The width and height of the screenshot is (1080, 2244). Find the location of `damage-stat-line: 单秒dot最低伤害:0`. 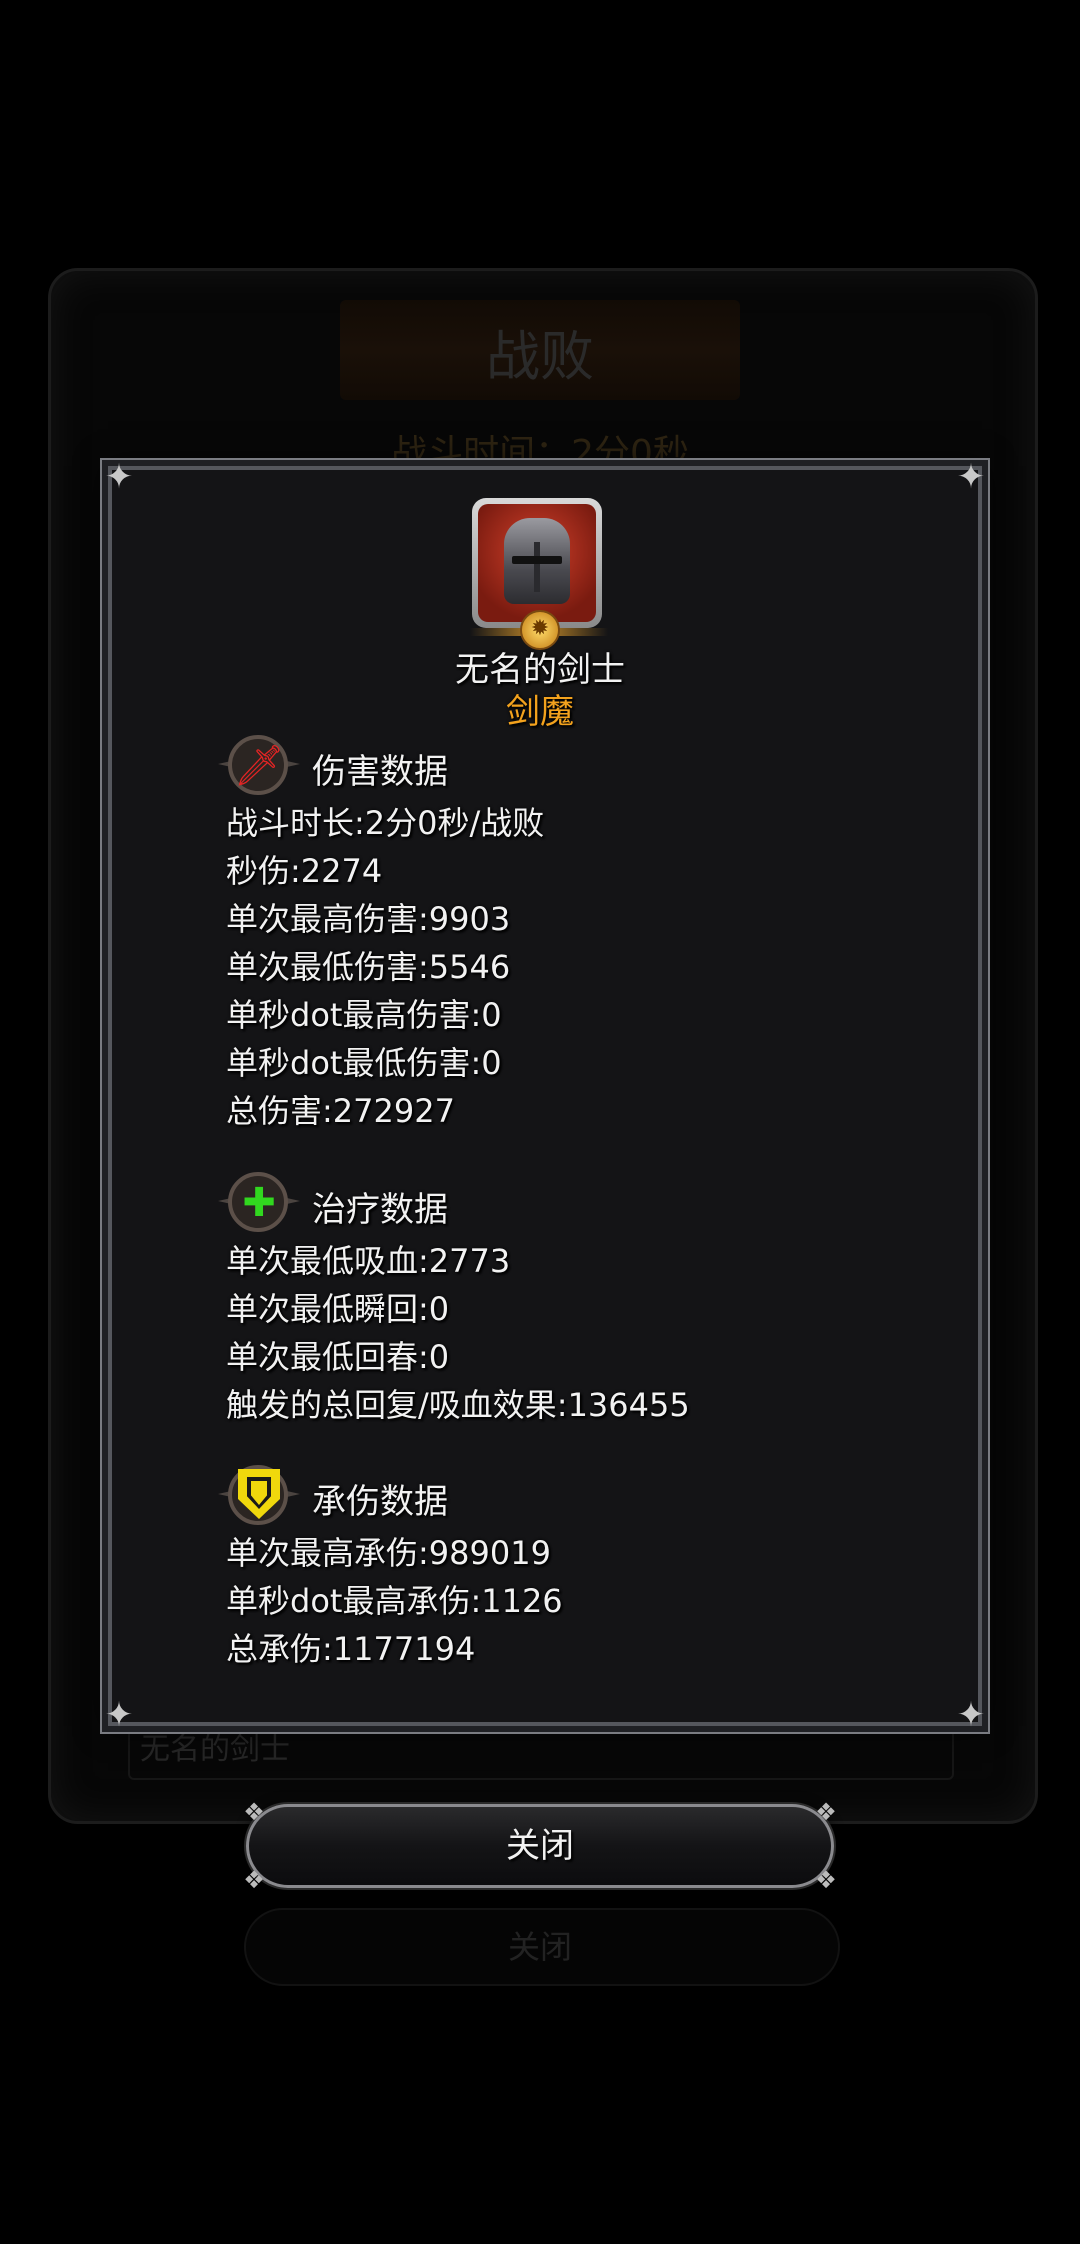

damage-stat-line: 单秒dot最低伤害:0 is located at coordinates (364, 1063).